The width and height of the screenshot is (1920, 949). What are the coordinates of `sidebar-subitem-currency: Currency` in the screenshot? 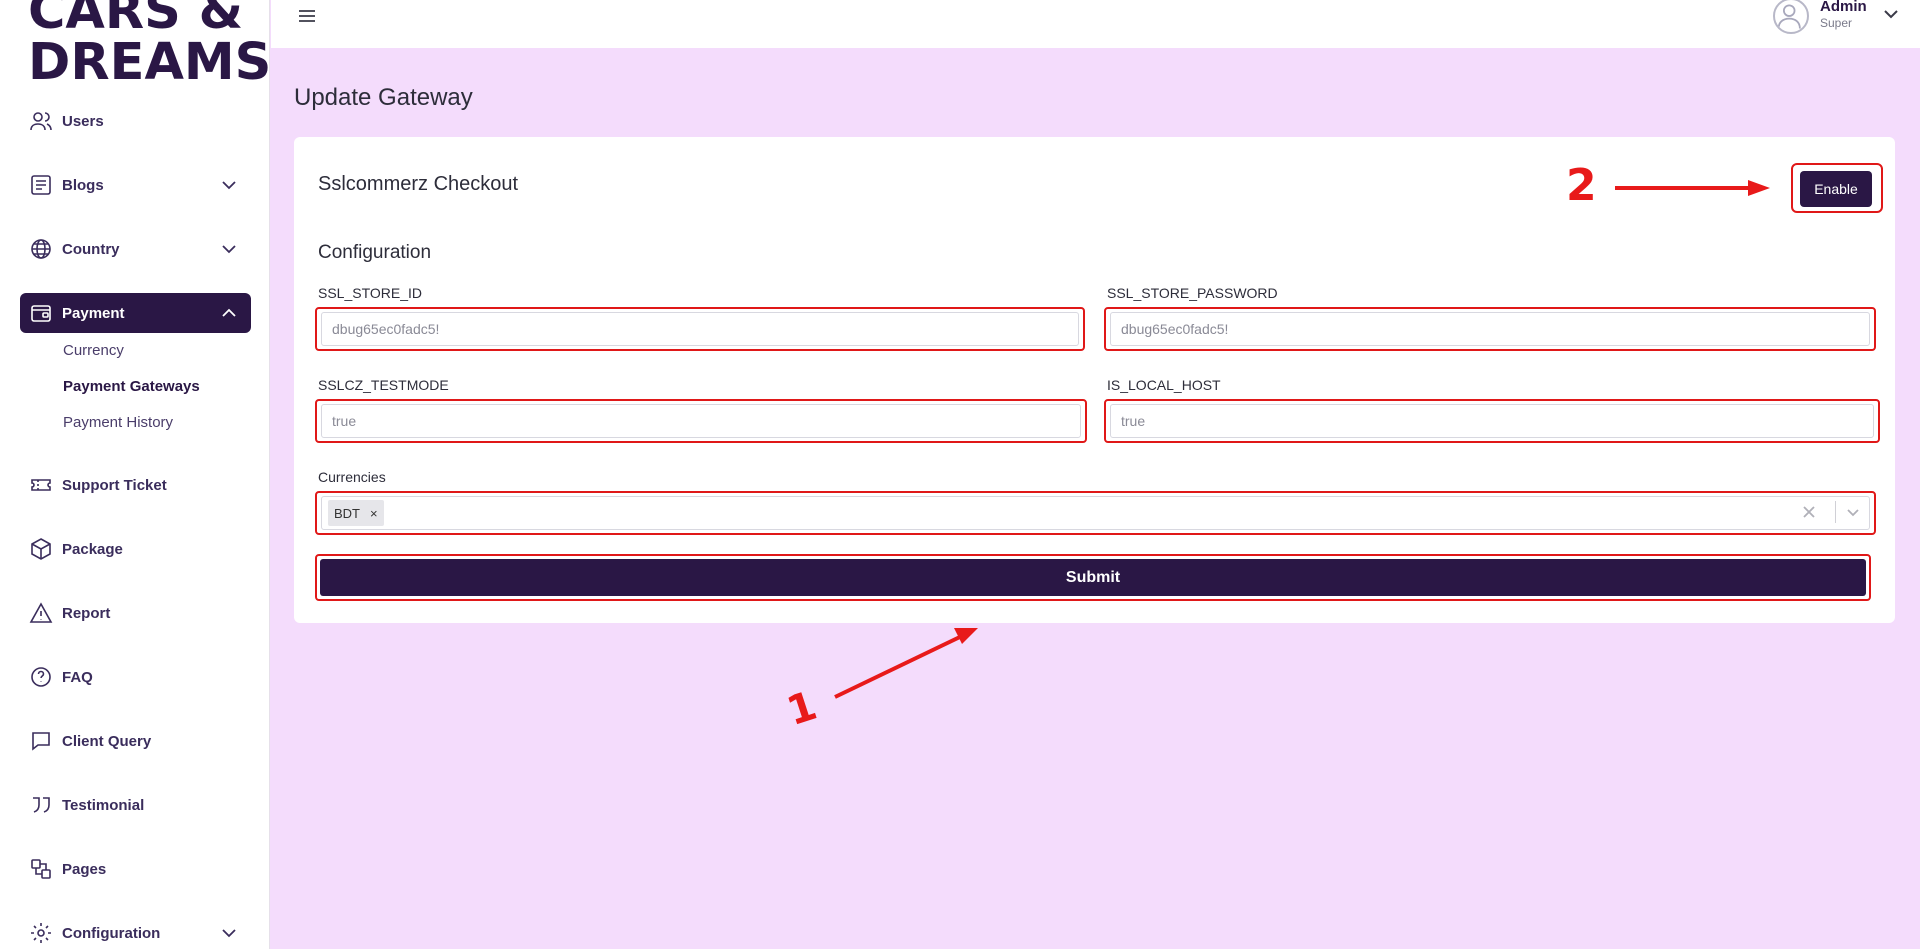 It's located at (93, 350).